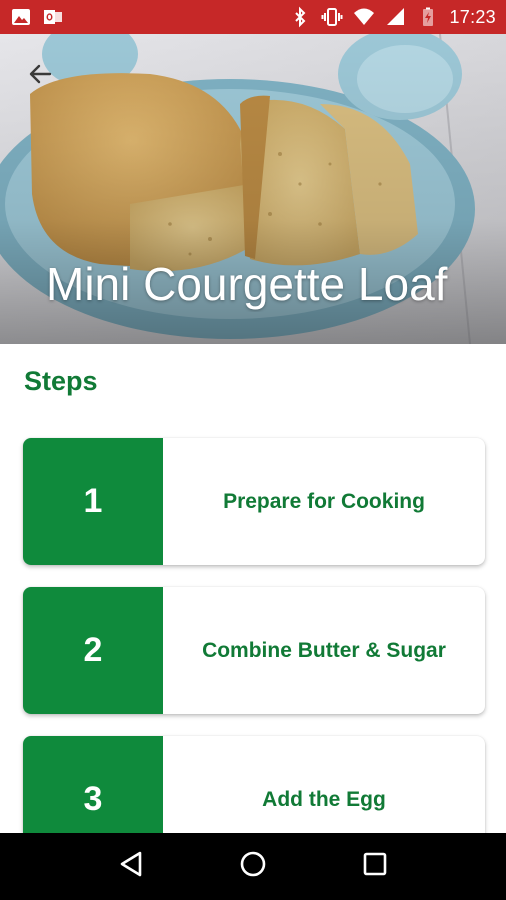 This screenshot has width=506, height=900. I want to click on navigation-bar, so click(253, 866).